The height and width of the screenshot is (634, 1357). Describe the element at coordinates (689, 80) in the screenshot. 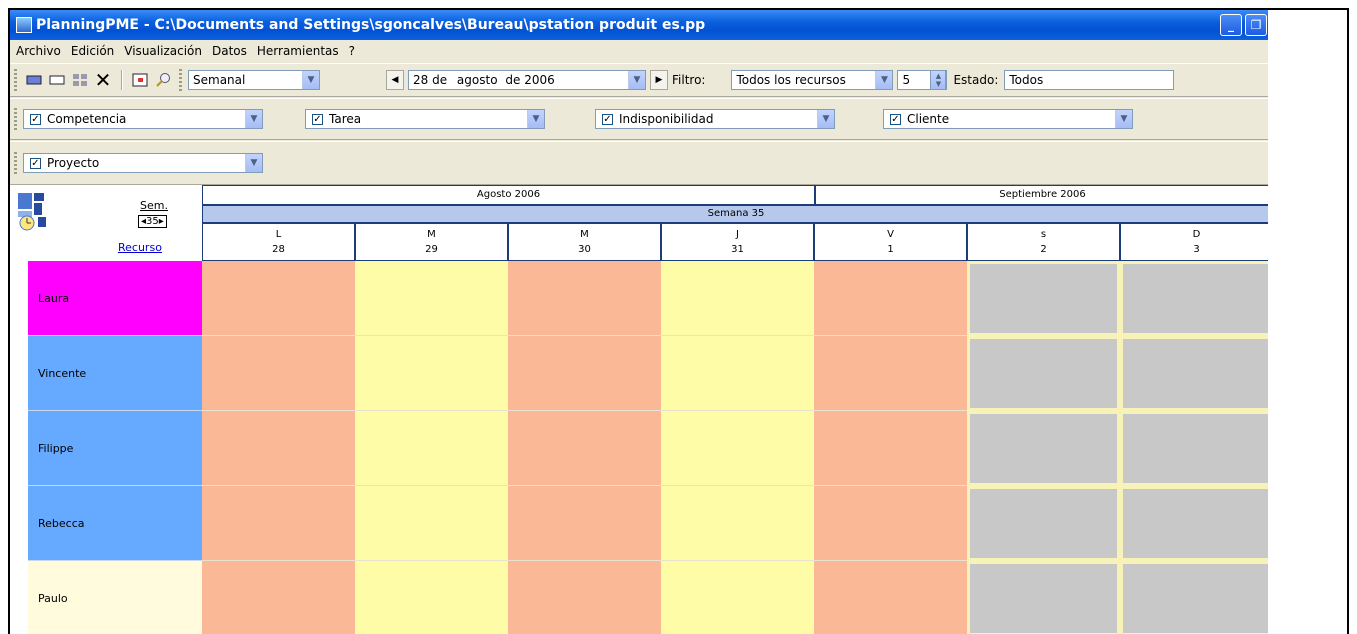

I see `filtro-label: Filtro:` at that location.